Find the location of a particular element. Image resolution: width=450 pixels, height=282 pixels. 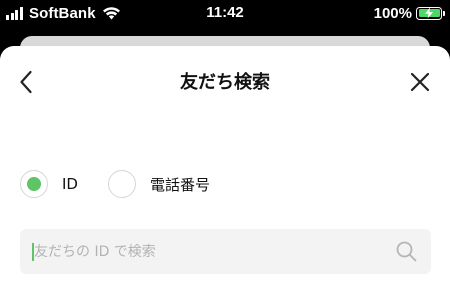

battery-percent: 100% is located at coordinates (392, 13).